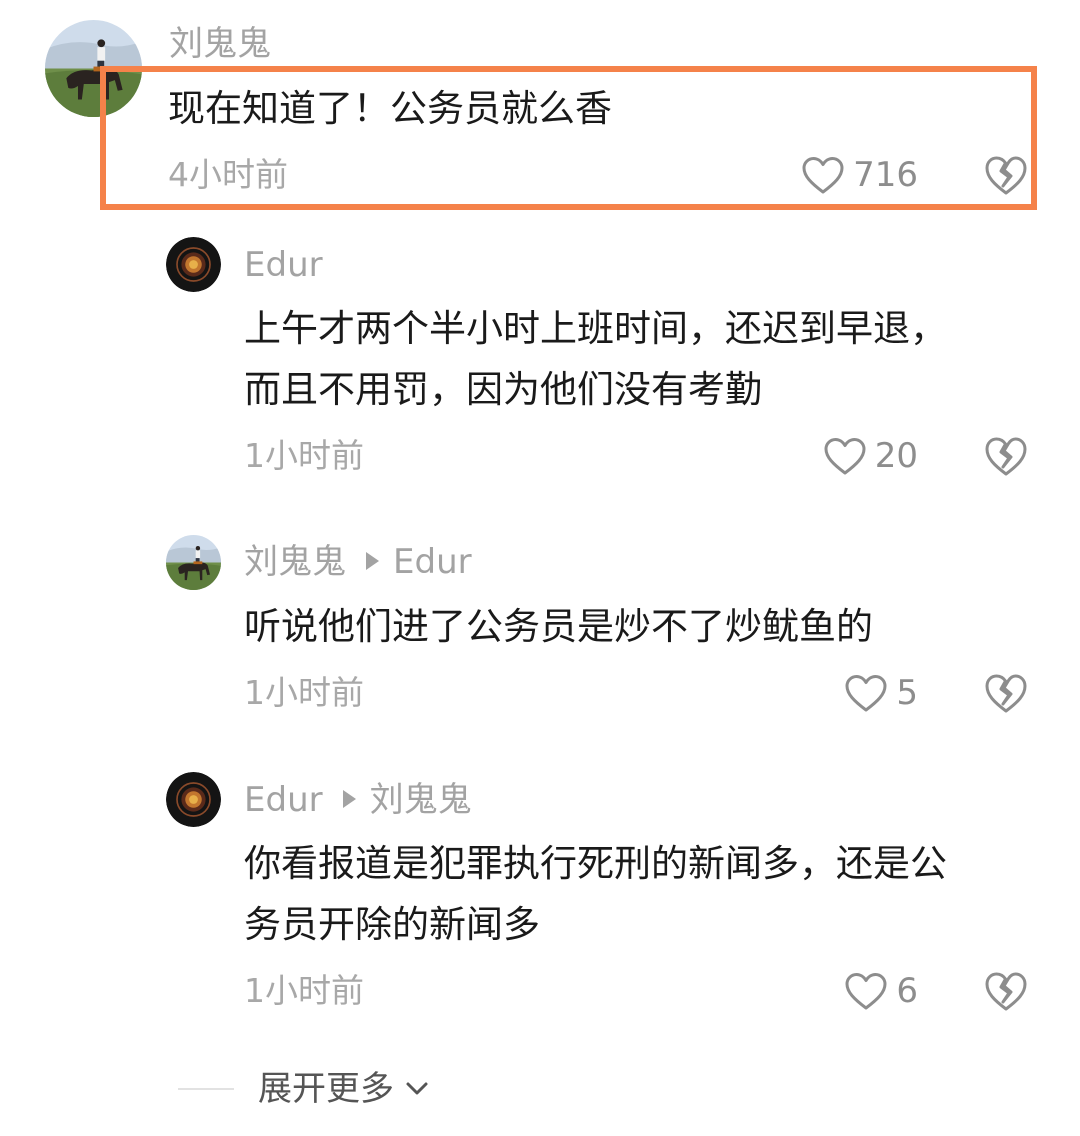 The height and width of the screenshot is (1136, 1080). I want to click on like-count: 6, so click(907, 991).